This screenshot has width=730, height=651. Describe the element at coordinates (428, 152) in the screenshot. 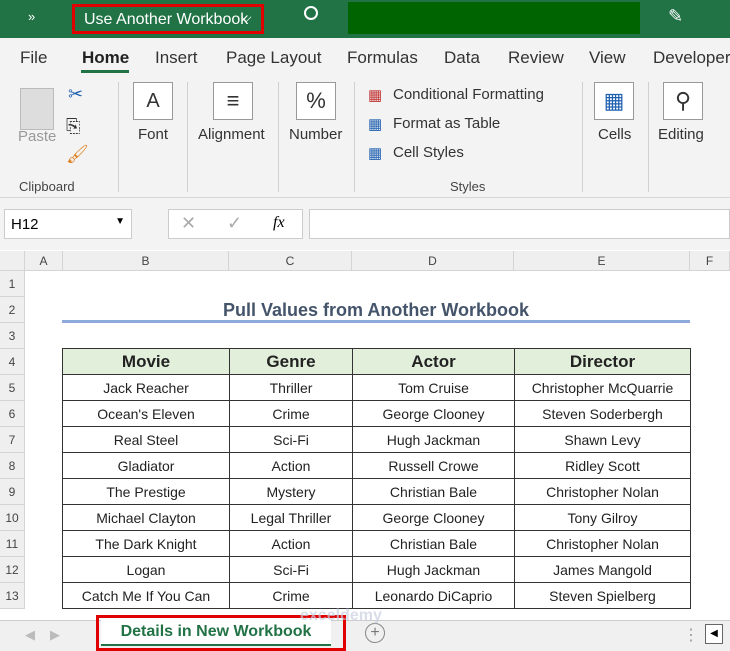

I see `cell-styles-button: Cell Styles` at that location.